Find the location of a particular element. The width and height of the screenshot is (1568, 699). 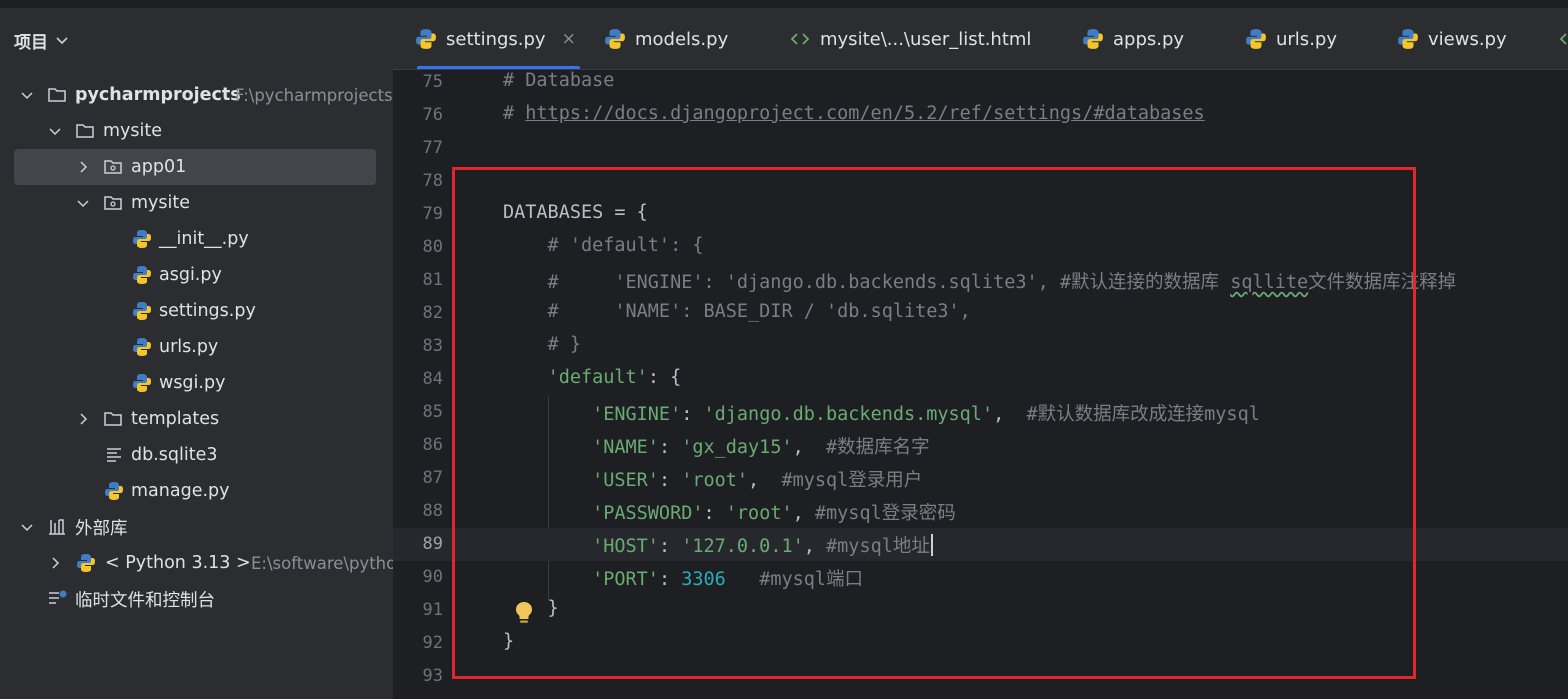

code-line: 91 } is located at coordinates (980, 610).